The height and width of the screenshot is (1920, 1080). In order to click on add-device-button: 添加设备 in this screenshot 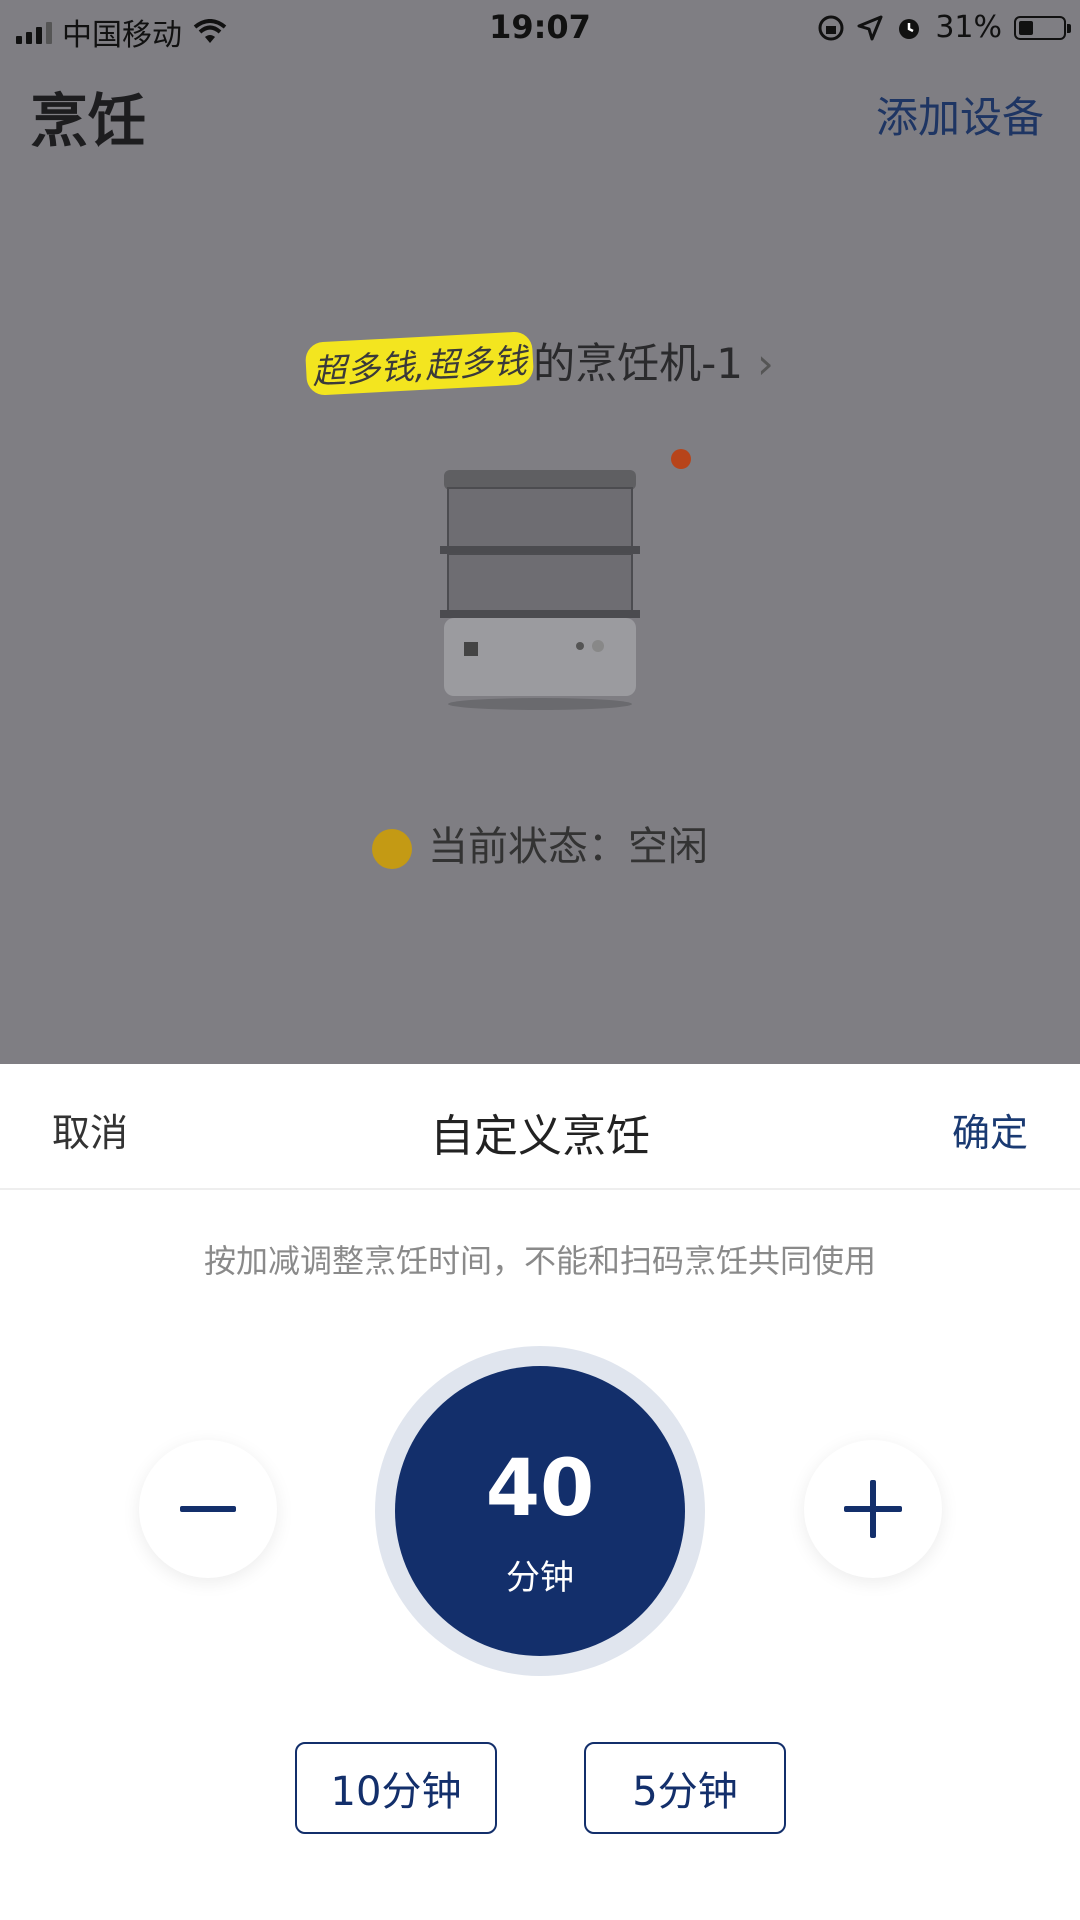, I will do `click(960, 114)`.